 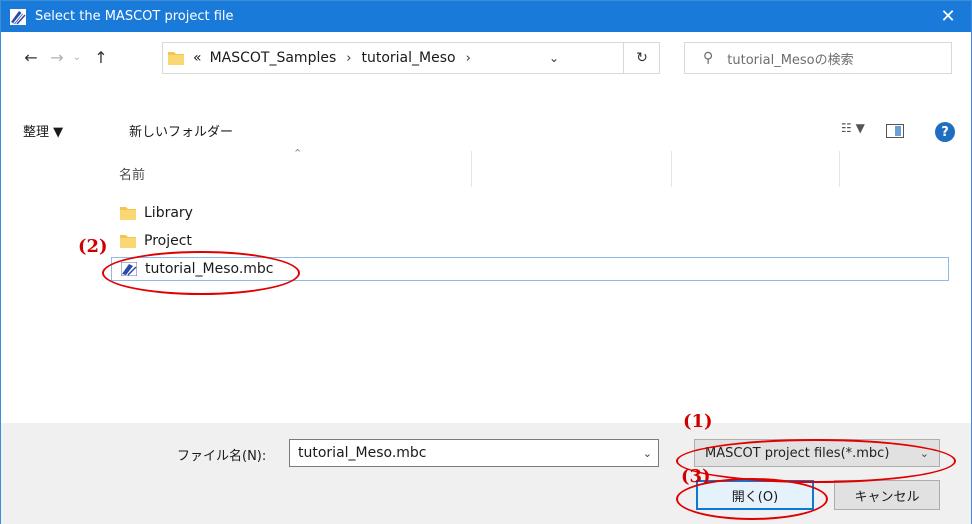 I want to click on filename-value: tutorial_Meso.mbc, so click(x=362, y=453).